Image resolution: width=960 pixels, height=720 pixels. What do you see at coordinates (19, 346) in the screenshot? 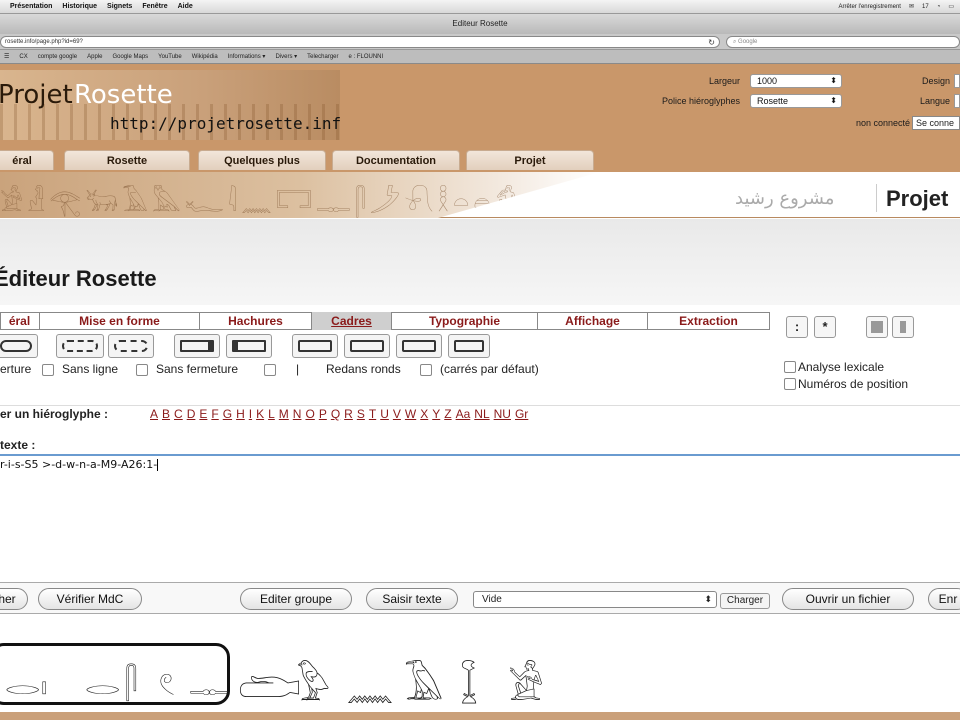
I see `cartouche-round-button` at bounding box center [19, 346].